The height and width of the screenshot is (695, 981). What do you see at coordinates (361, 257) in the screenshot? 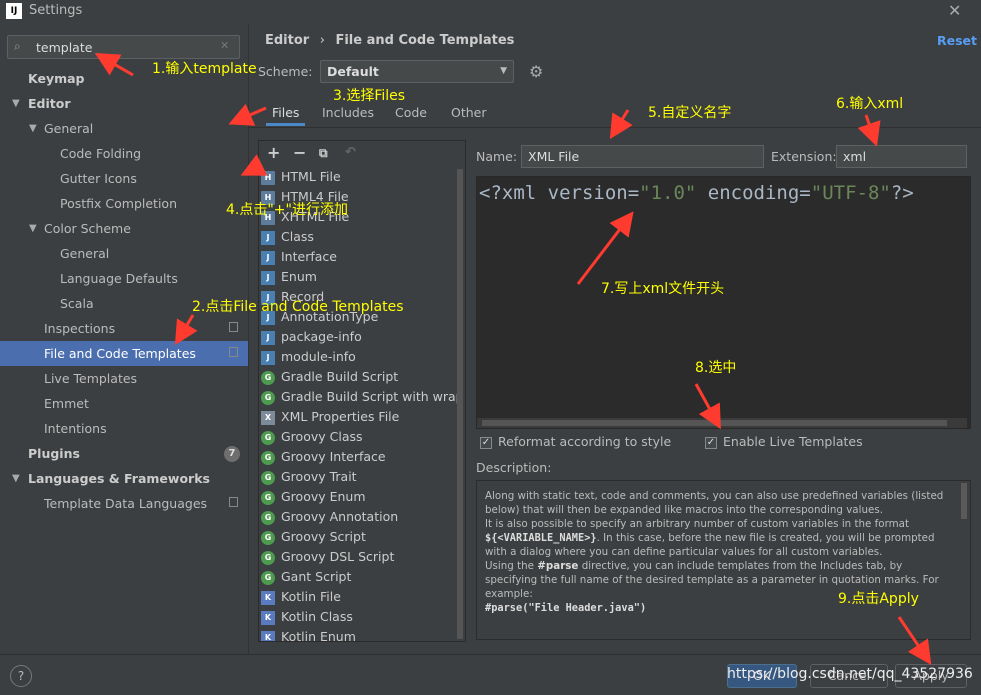
I see `template-list-item: J Interface` at bounding box center [361, 257].